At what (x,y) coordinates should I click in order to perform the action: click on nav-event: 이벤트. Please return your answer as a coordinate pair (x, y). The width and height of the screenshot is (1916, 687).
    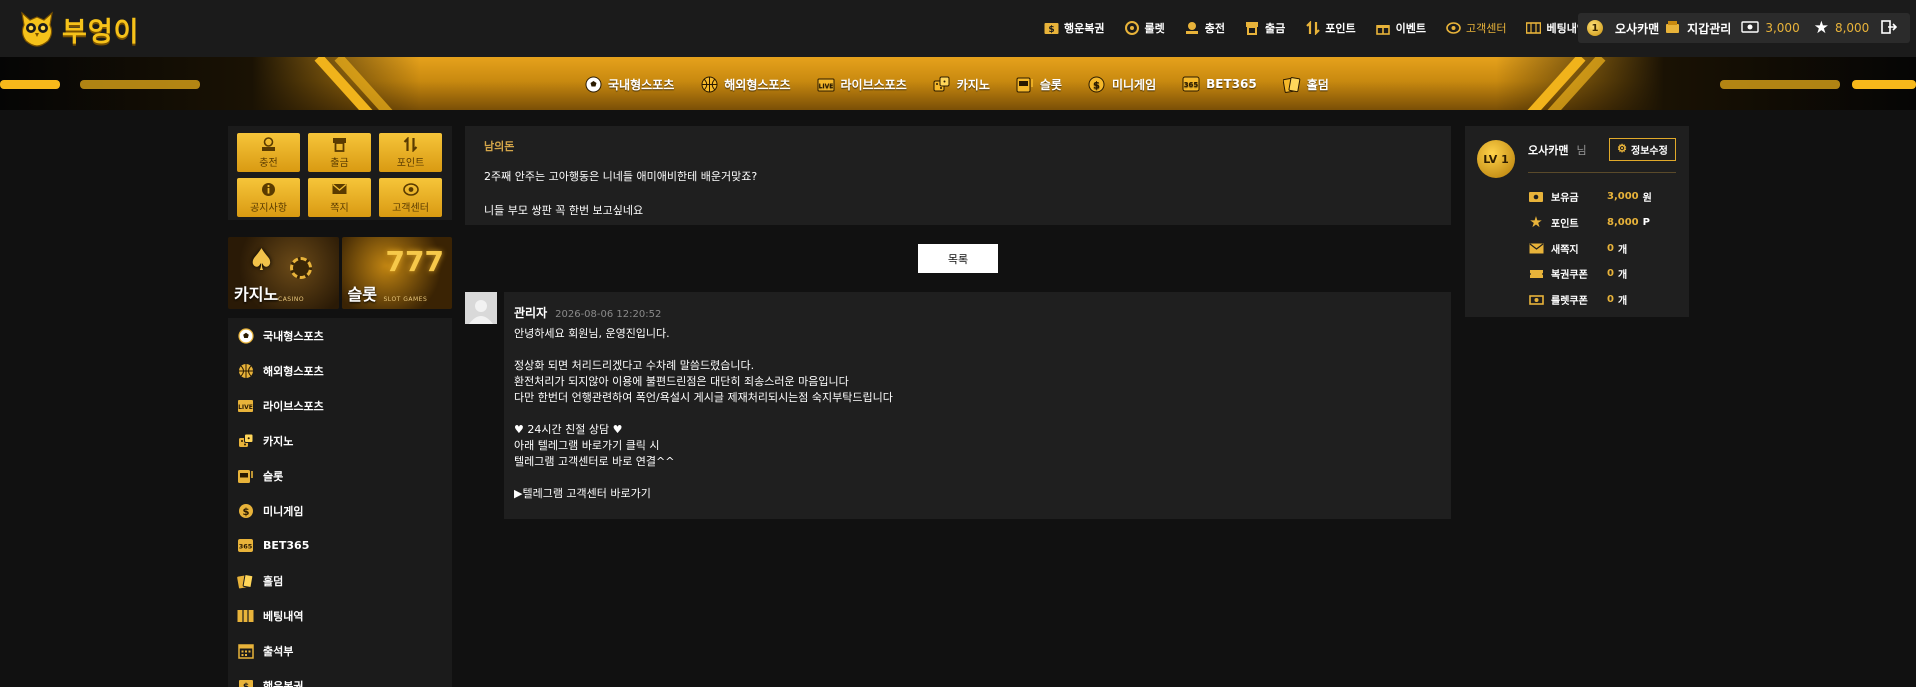
    Looking at the image, I should click on (1401, 28).